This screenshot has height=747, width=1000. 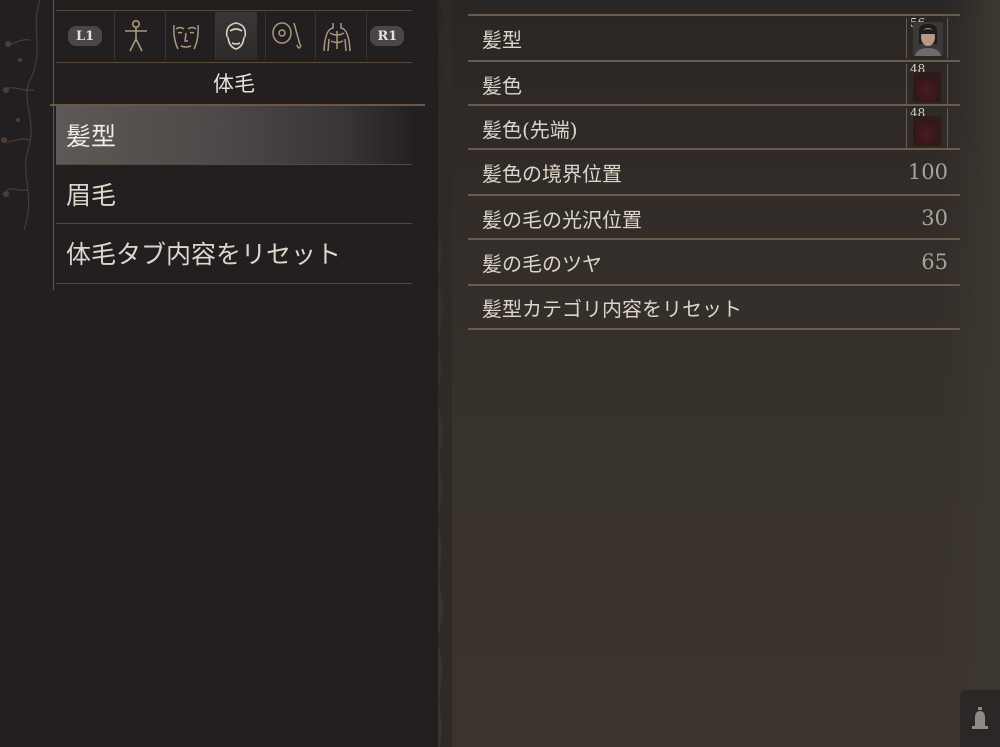 What do you see at coordinates (91, 195) in the screenshot?
I see `menu-item-label: 眉毛` at bounding box center [91, 195].